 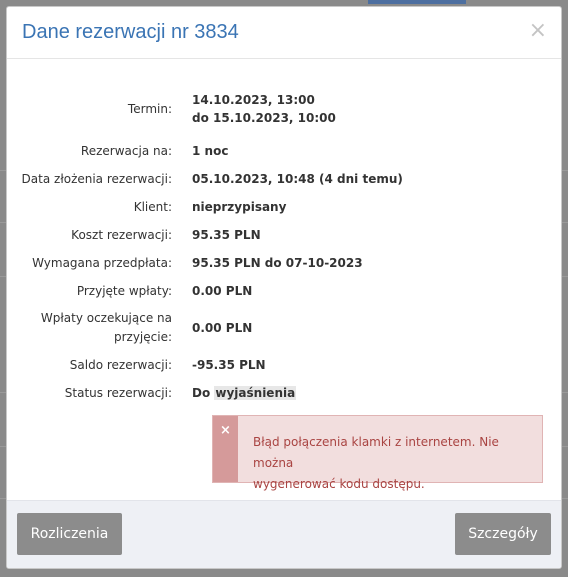 I want to click on close-icon: ×, so click(x=538, y=30).